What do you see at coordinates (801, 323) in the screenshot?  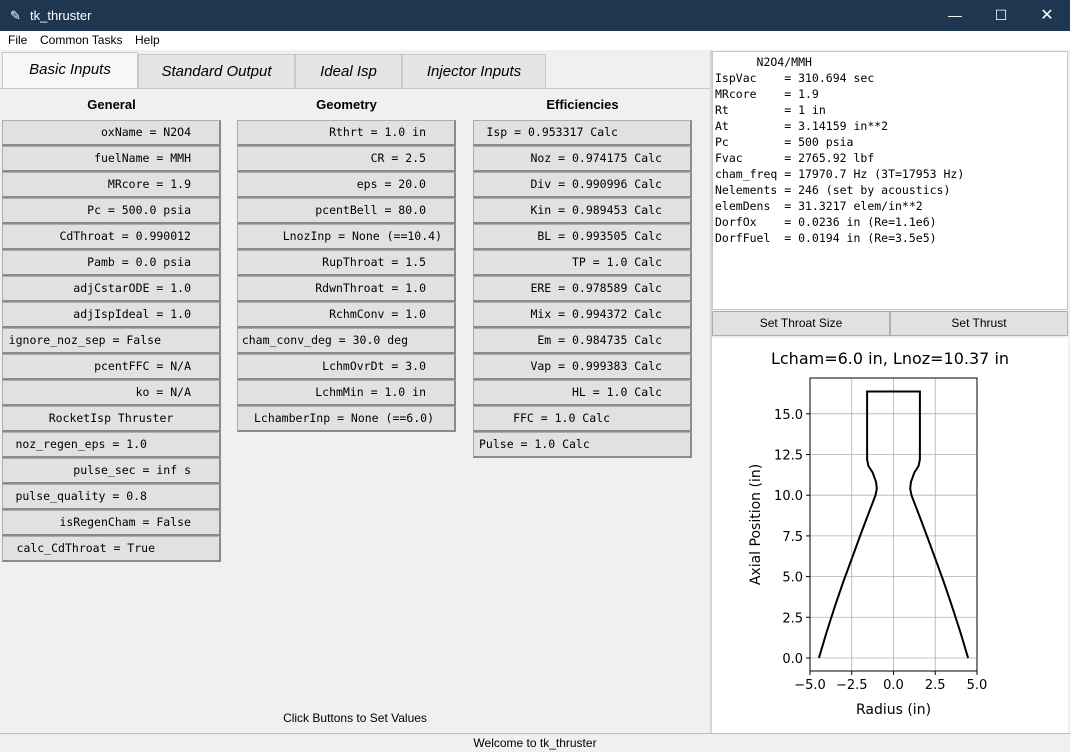 I see `set-throat-size-button: Set Throat Size` at bounding box center [801, 323].